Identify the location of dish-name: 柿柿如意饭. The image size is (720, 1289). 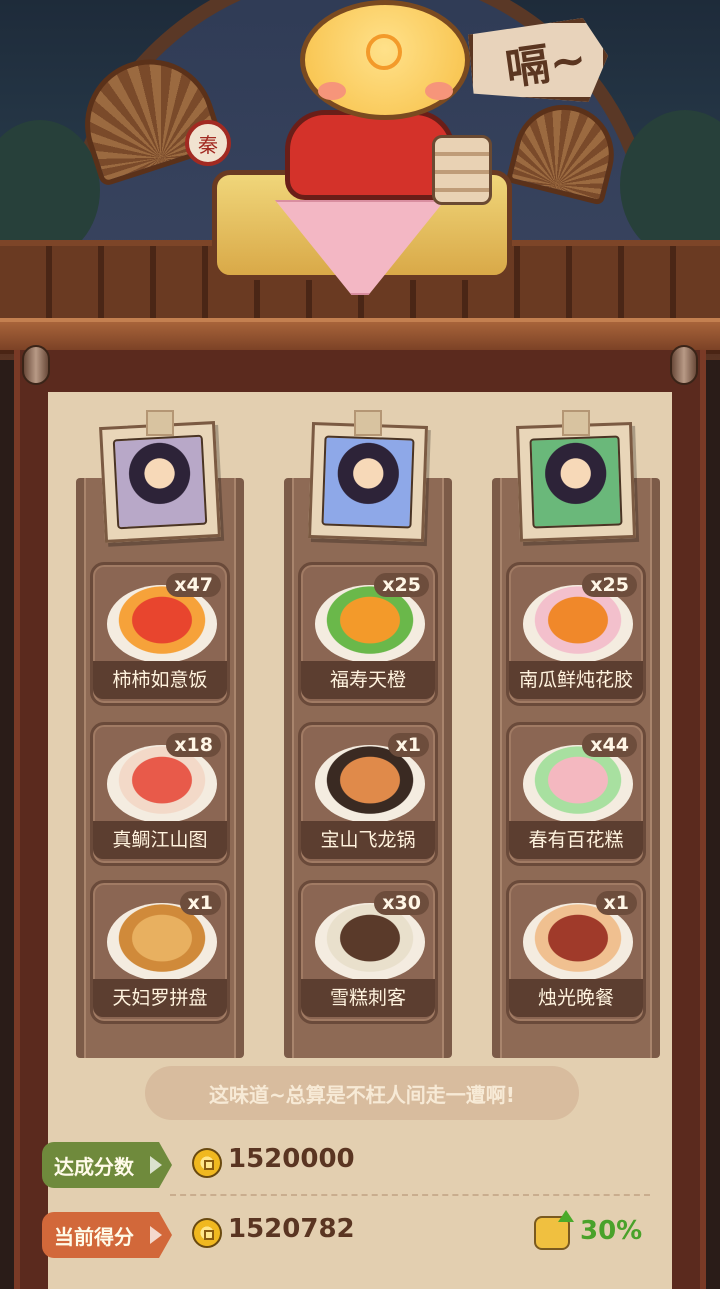
(160, 680).